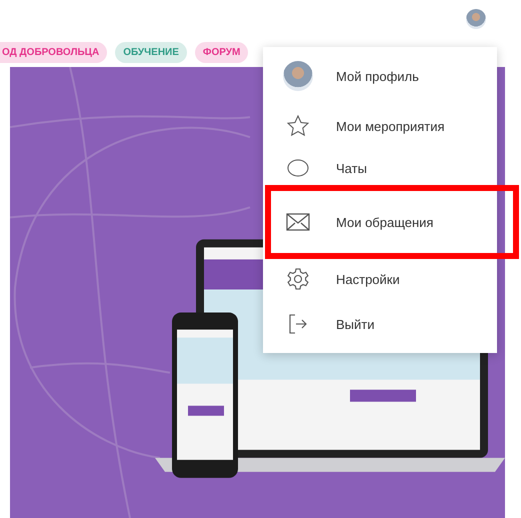 The width and height of the screenshot is (521, 518). I want to click on envelope-icon, so click(298, 222).